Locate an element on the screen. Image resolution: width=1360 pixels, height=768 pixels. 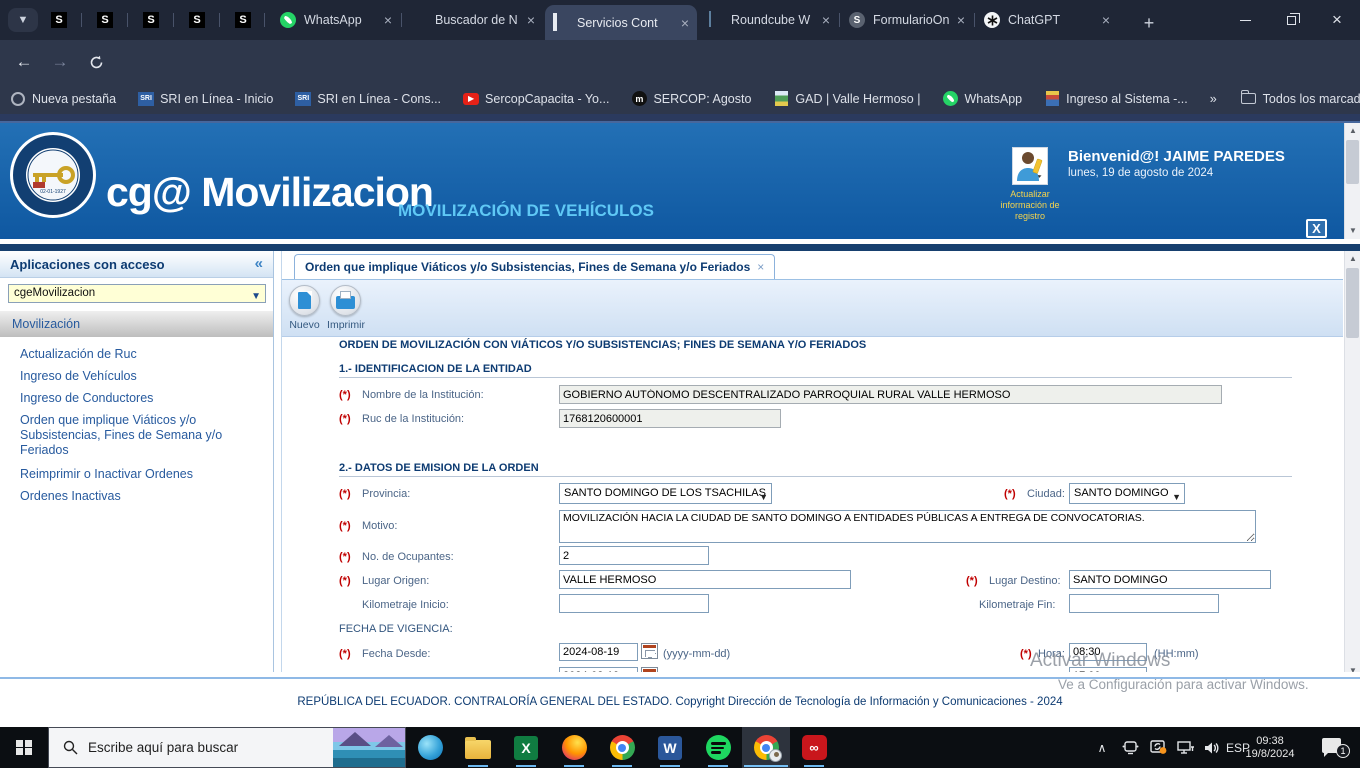
all-bookmarks-button: Todos los marcadores is located at coordinates (1300, 98).